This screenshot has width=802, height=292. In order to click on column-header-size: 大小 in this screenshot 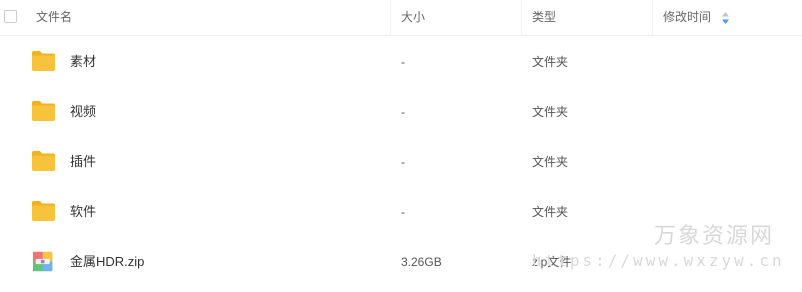, I will do `click(413, 17)`.